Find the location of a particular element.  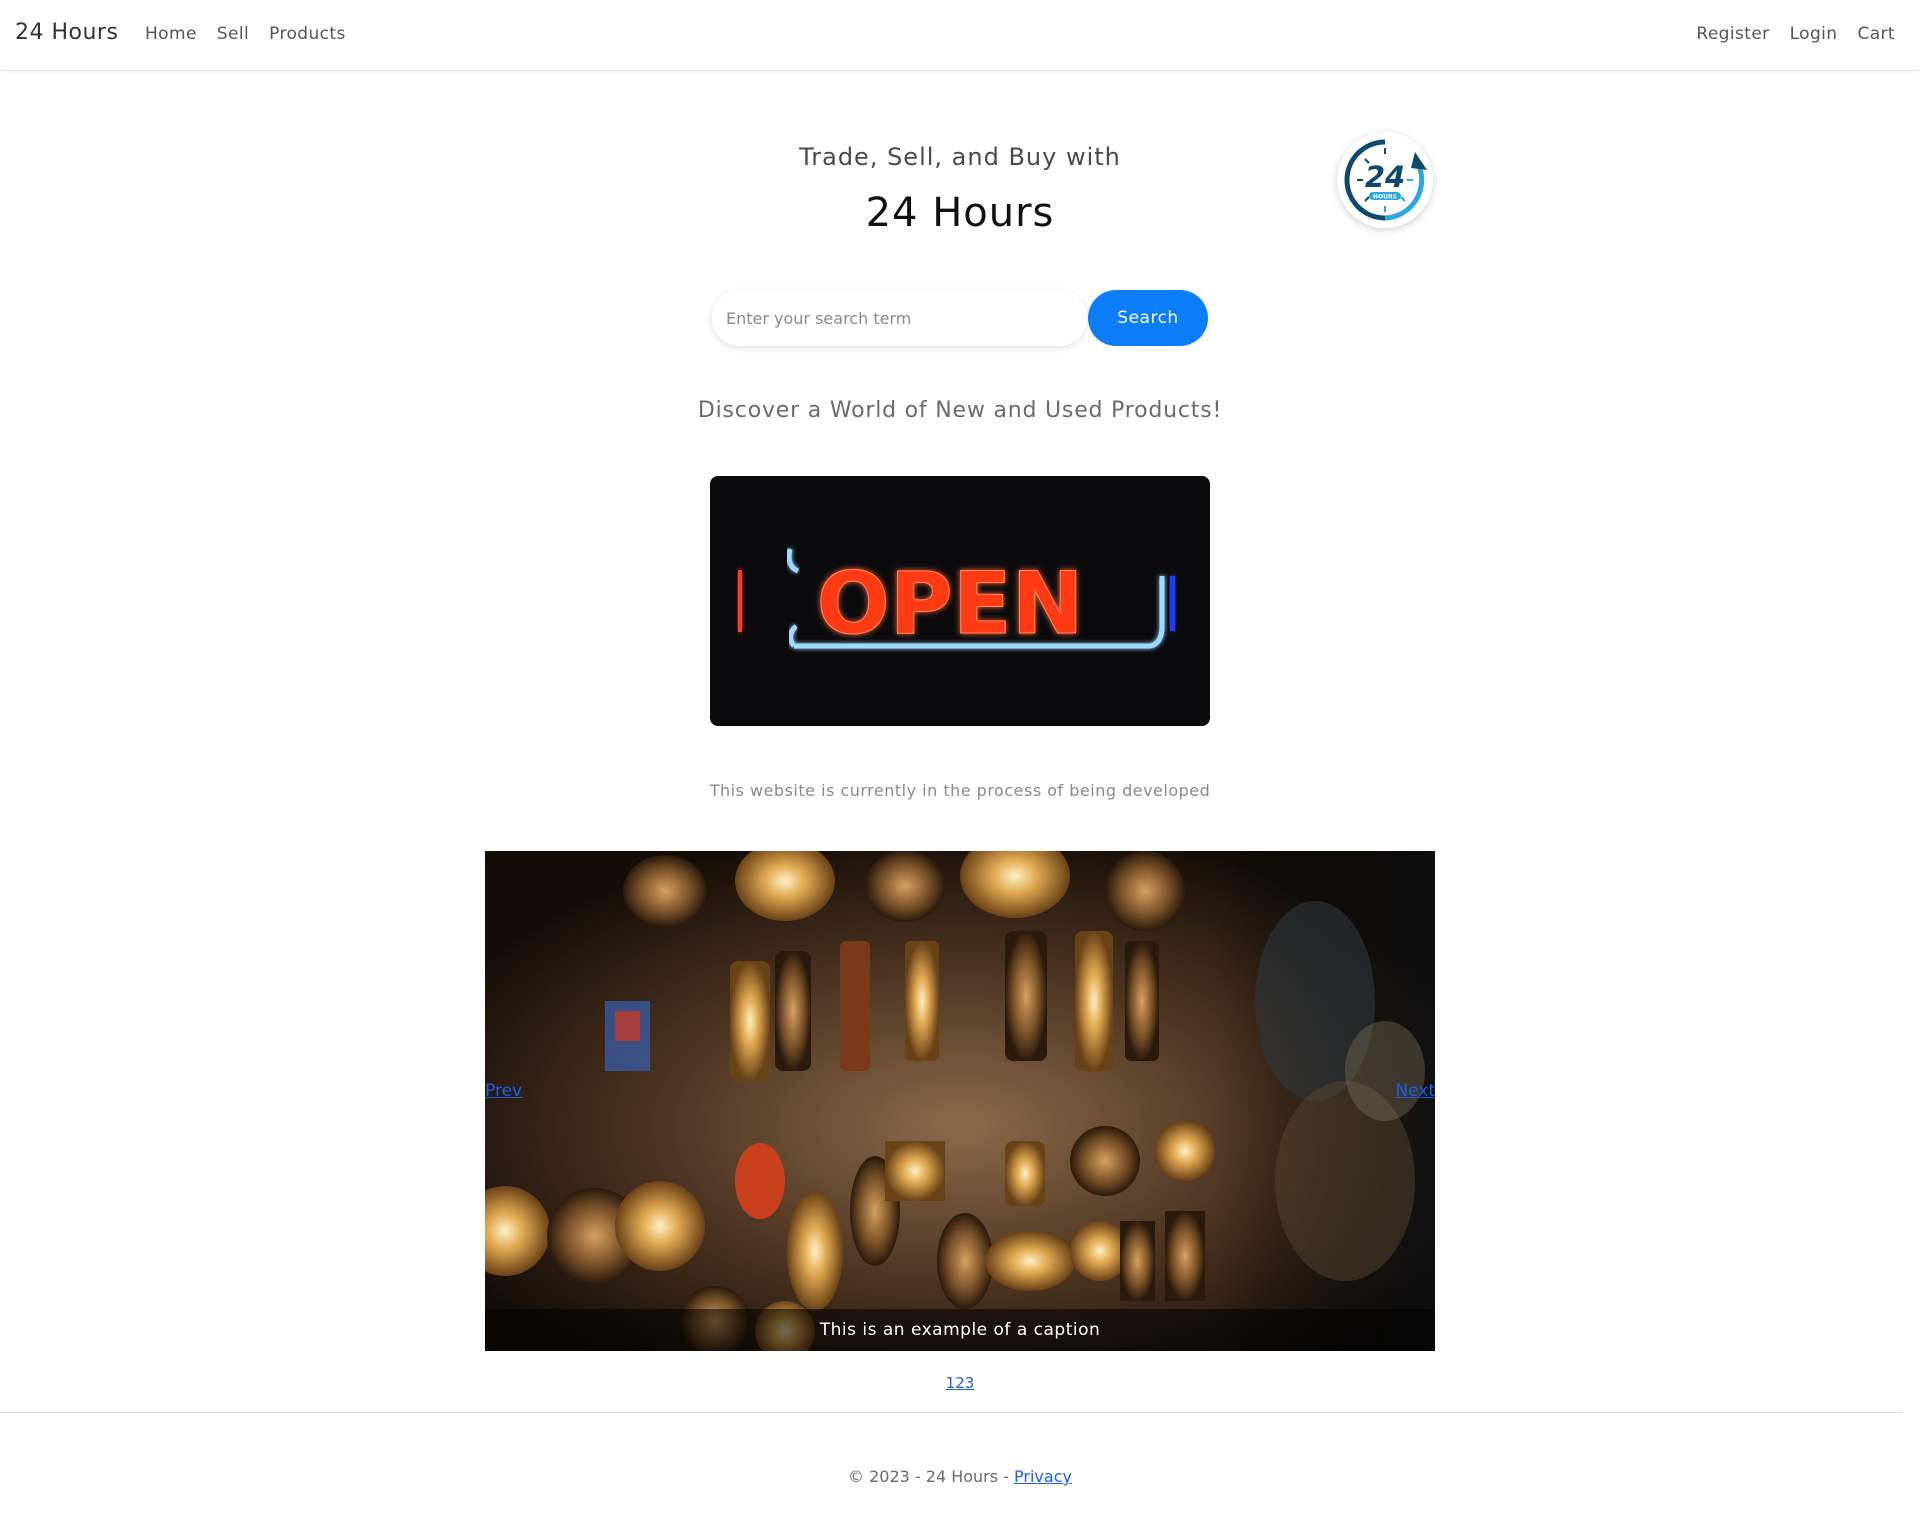

footer-divider is located at coordinates (951, 1412).